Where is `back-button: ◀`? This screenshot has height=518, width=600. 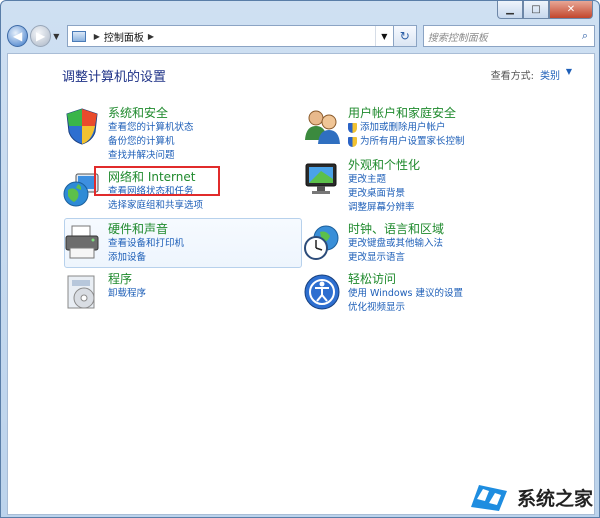 back-button: ◀ is located at coordinates (18, 36).